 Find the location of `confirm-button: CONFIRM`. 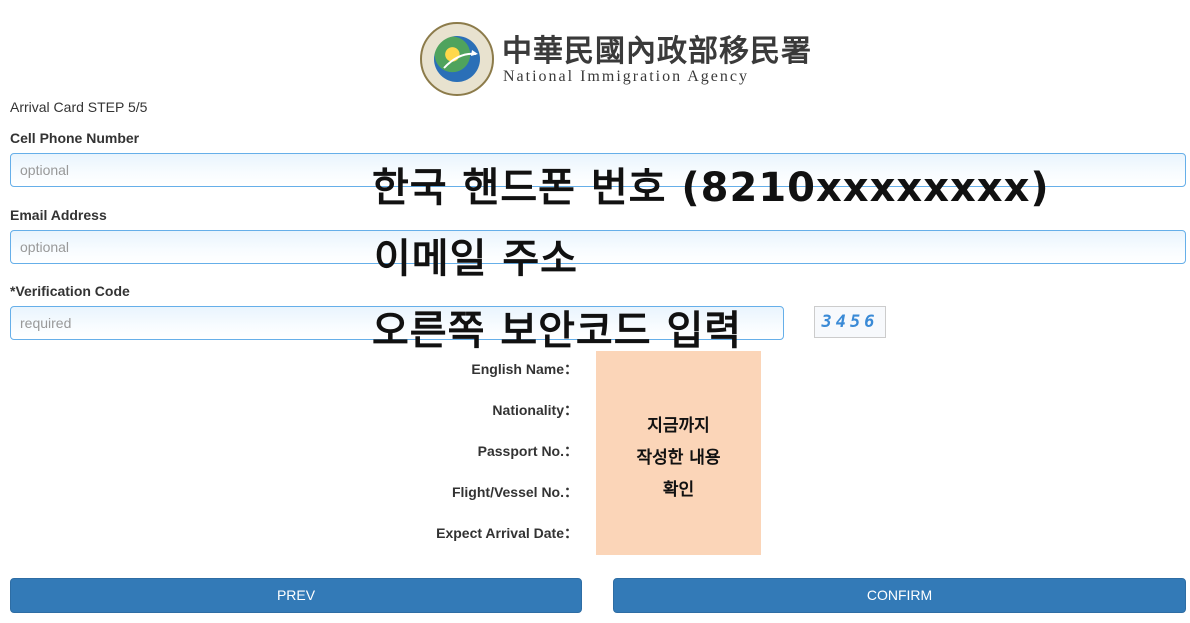

confirm-button: CONFIRM is located at coordinates (899, 595).